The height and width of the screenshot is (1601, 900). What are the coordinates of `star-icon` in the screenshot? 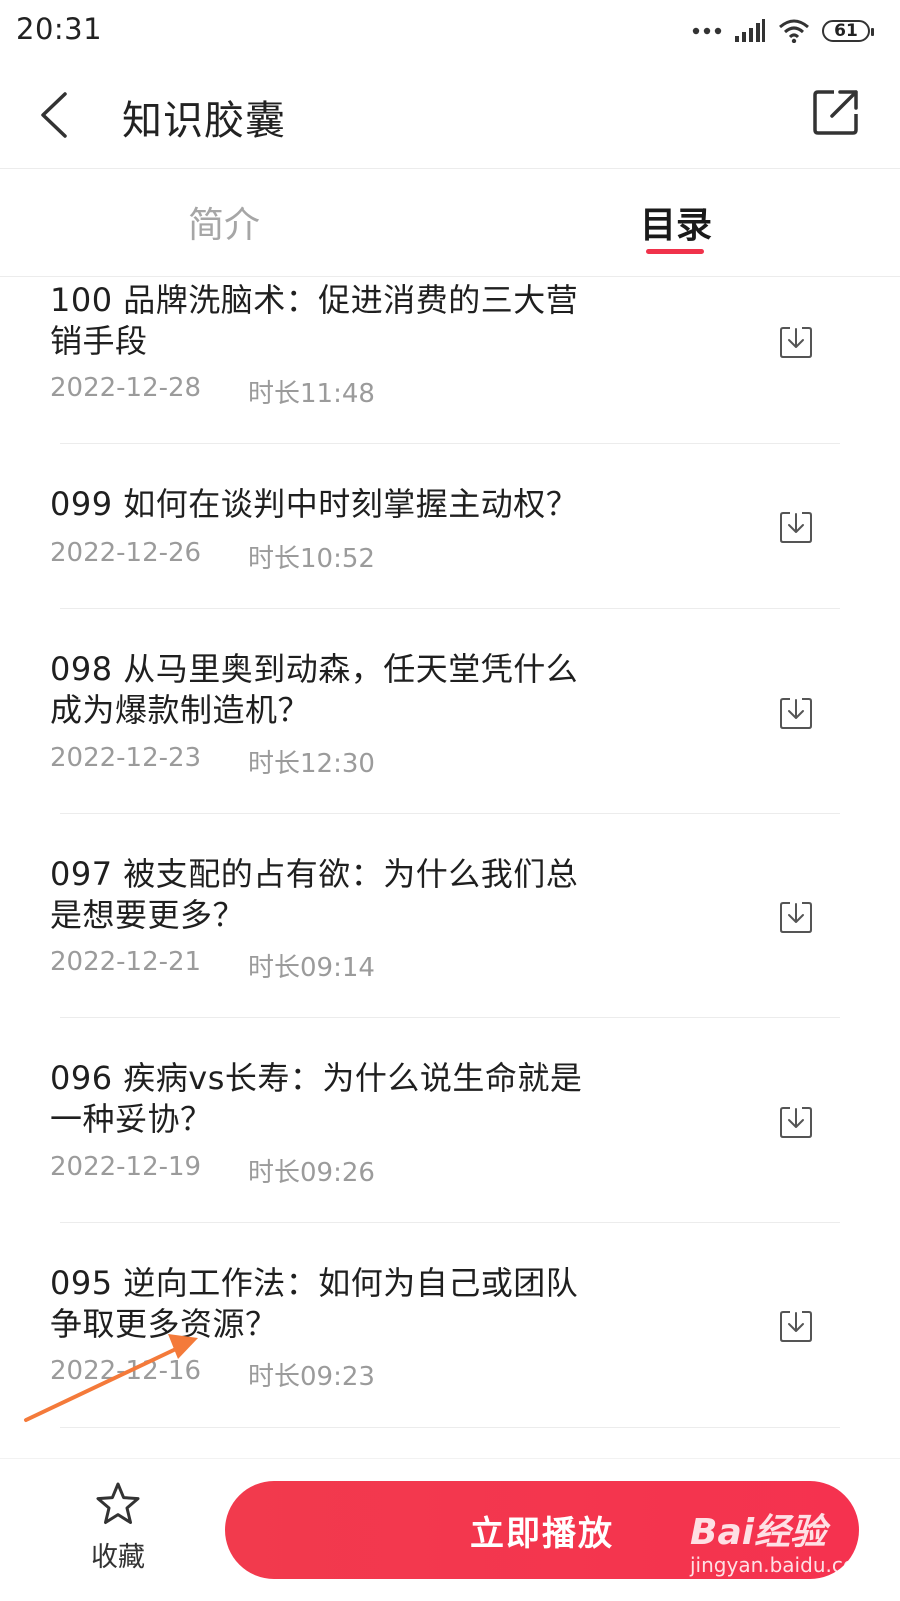 It's located at (118, 1503).